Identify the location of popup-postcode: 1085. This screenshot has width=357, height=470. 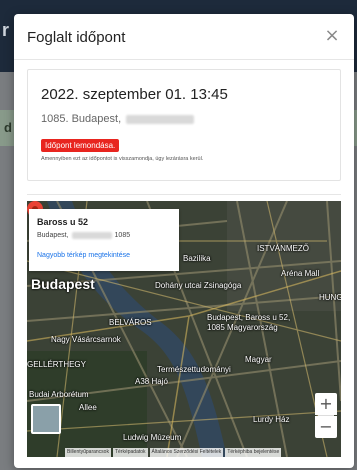
(122, 235).